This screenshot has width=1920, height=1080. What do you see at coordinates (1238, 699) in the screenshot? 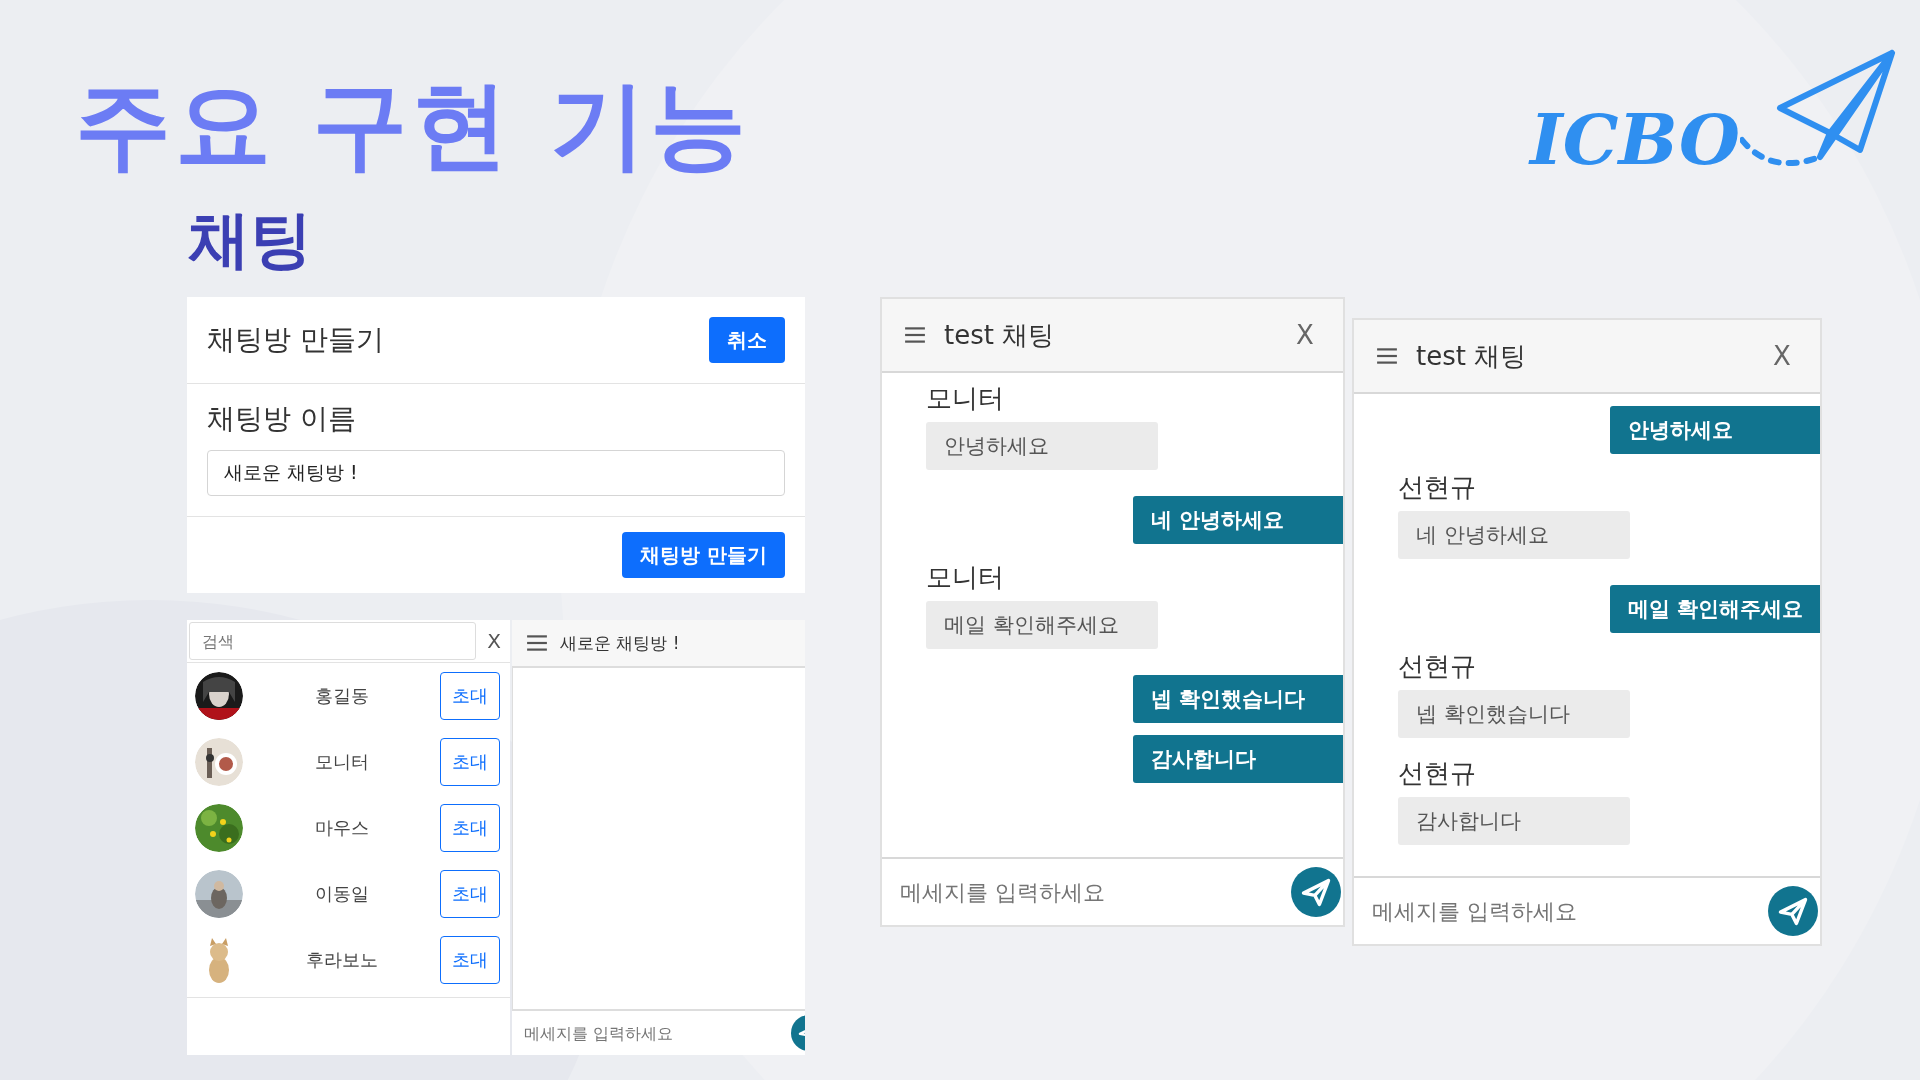
I see `sent-message: 넵 확인했습니다` at bounding box center [1238, 699].